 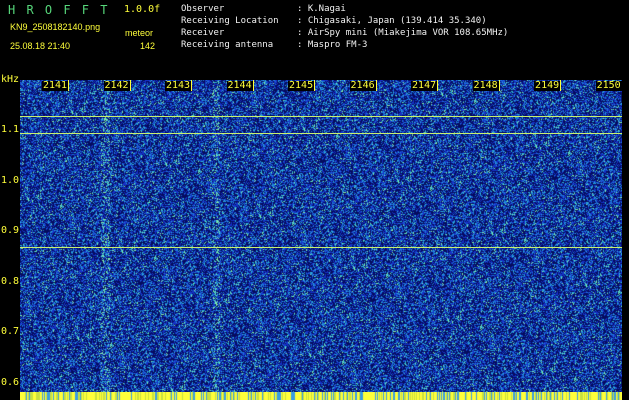 What do you see at coordinates (403, 33) in the screenshot?
I see `info-receiver-value: : AirSpy mini (Miakejima VOR 108.65MHz)` at bounding box center [403, 33].